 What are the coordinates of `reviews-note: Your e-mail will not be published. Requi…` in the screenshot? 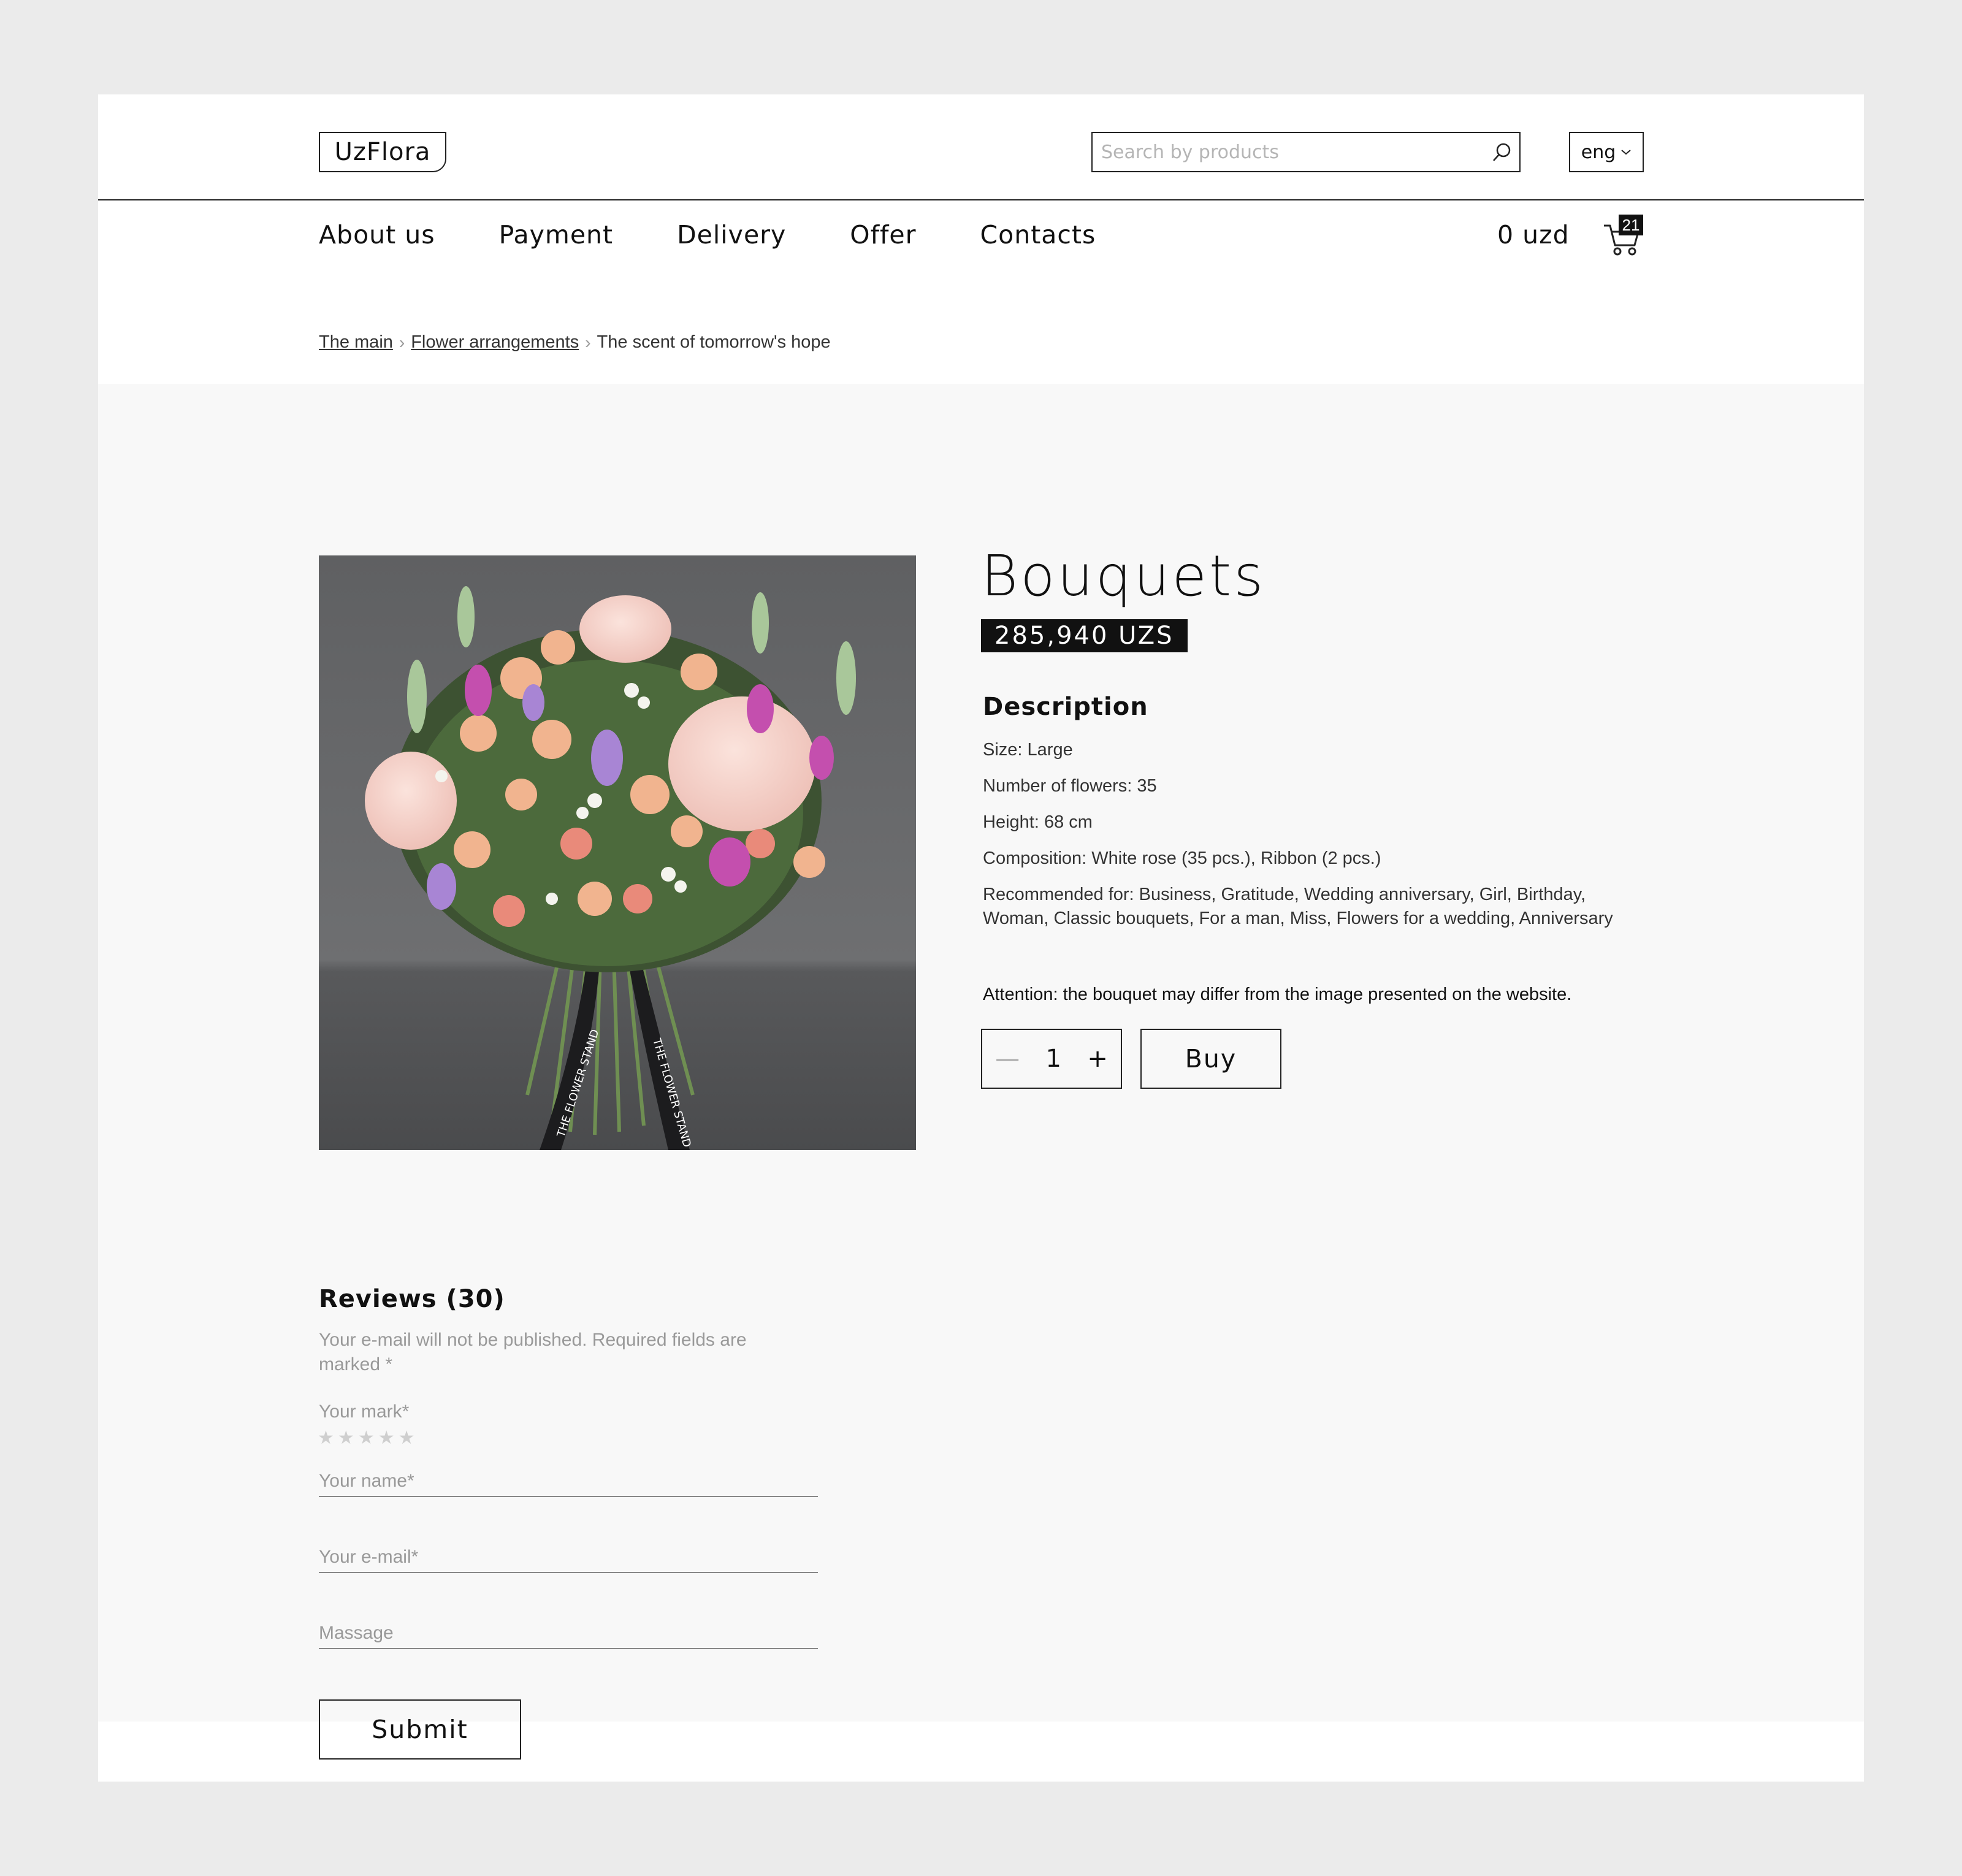 It's located at (533, 1352).